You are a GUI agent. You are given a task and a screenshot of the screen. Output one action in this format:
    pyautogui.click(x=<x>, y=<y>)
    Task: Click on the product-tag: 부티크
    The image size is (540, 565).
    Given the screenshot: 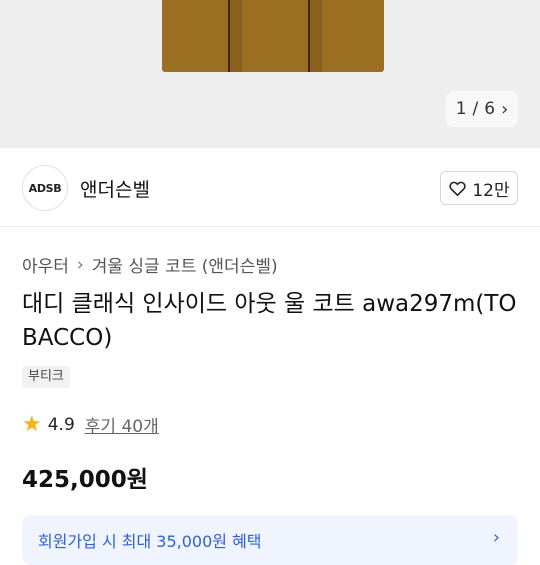 What is the action you would take?
    pyautogui.click(x=46, y=377)
    